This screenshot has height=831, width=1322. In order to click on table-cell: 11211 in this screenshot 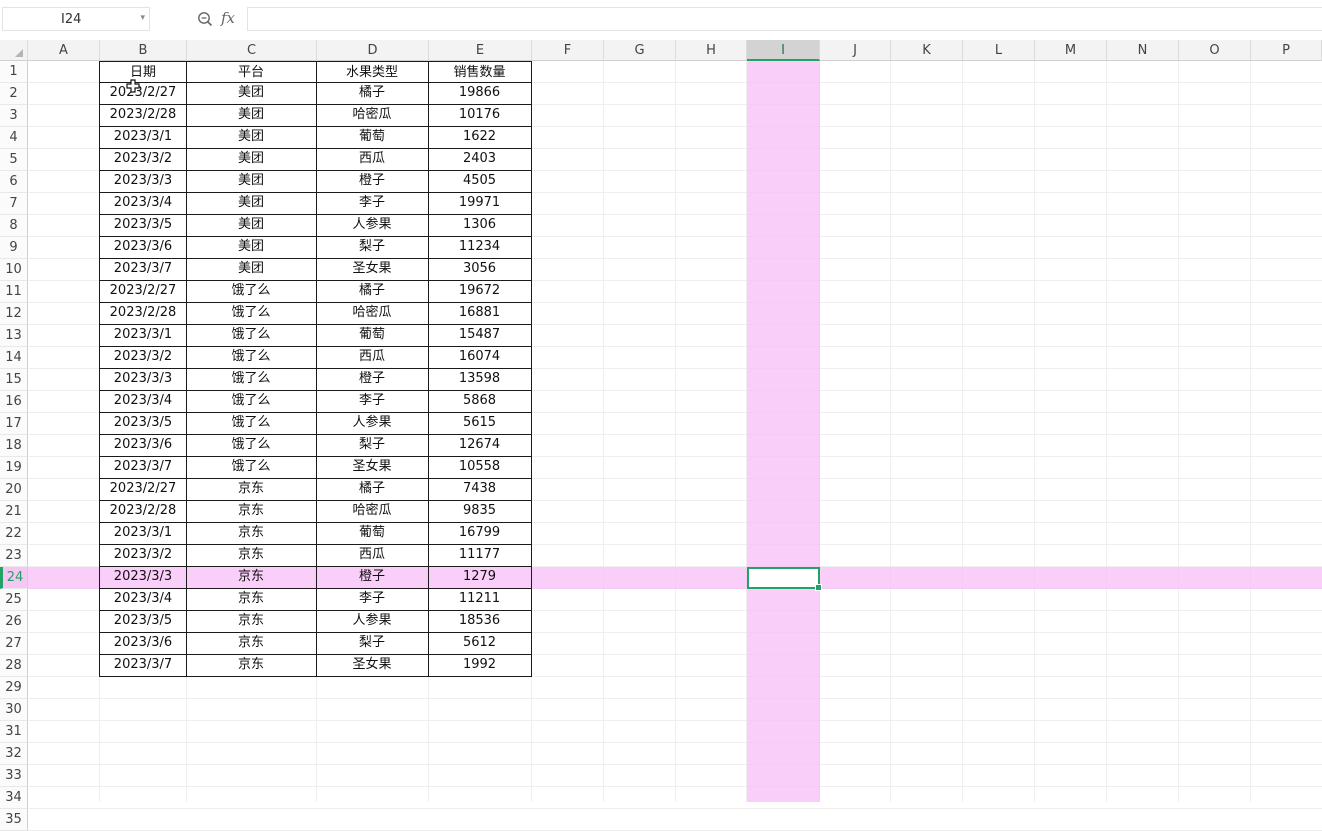, I will do `click(480, 599)`.